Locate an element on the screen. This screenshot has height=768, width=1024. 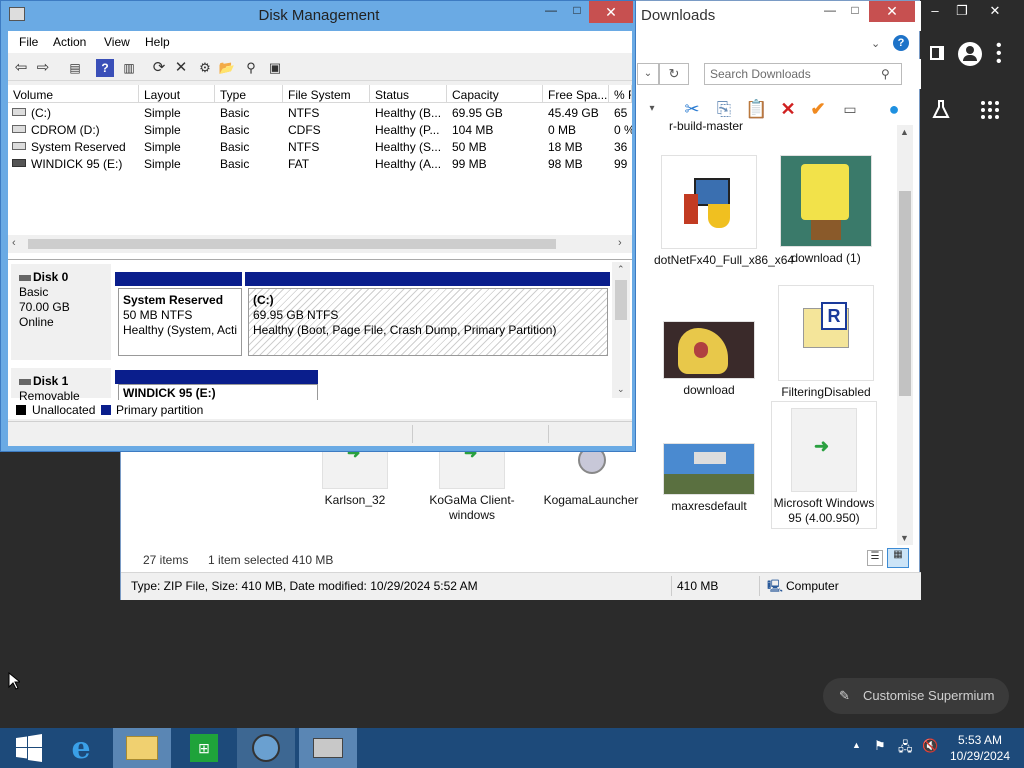
horizontal-scrollbar: ‹ › is located at coordinates (320, 244).